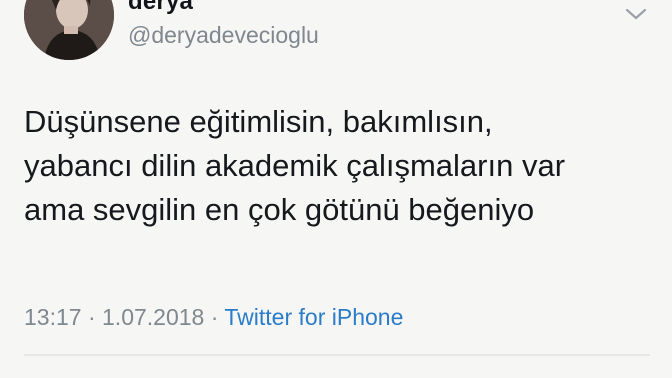 The height and width of the screenshot is (378, 672). Describe the element at coordinates (337, 355) in the screenshot. I see `divider` at that location.